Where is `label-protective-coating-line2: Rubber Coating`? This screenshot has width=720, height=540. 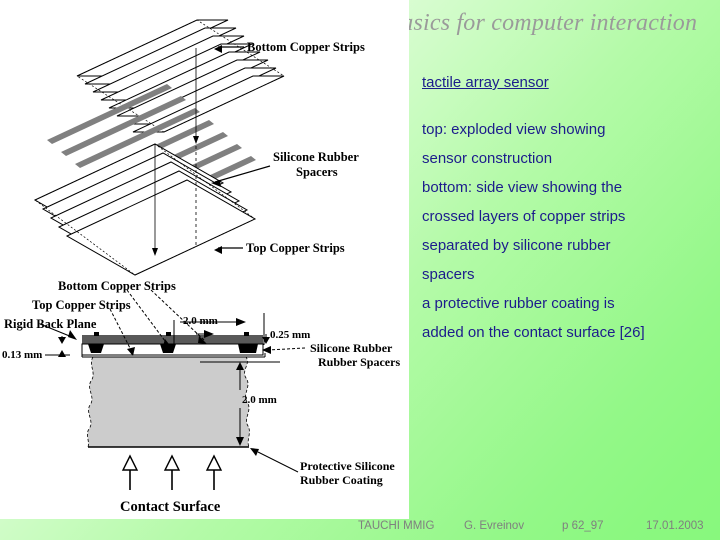
label-protective-coating-line2: Rubber Coating is located at coordinates (341, 480).